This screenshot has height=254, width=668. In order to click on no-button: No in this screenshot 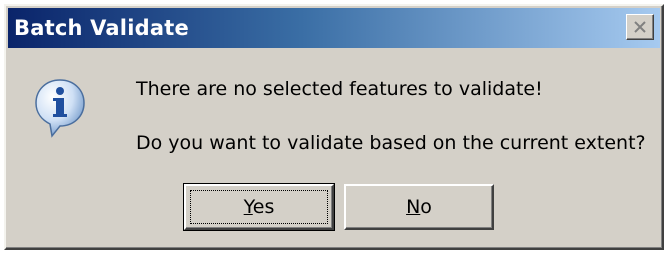, I will do `click(419, 207)`.